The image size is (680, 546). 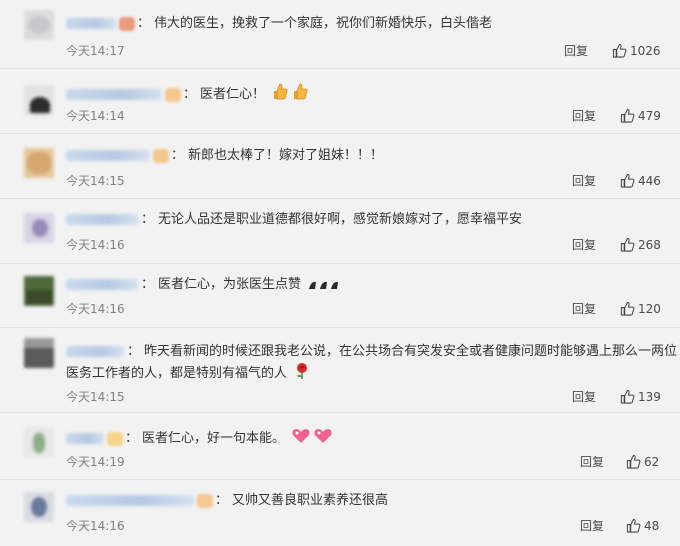 I want to click on timestamp: 今天14:17, so click(x=95, y=51).